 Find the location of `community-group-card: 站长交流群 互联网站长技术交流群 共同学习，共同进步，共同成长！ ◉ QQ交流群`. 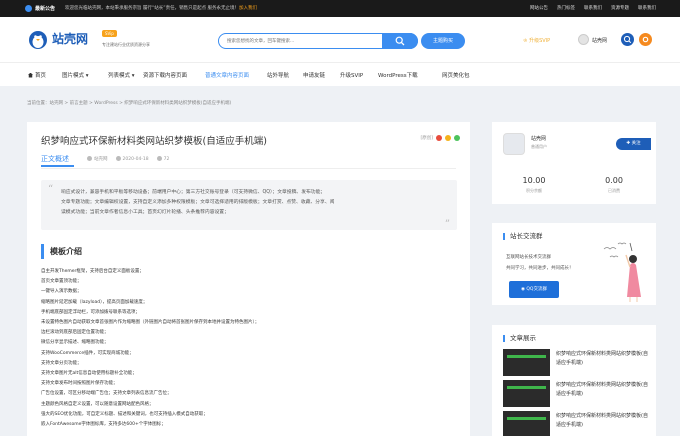

community-group-card: 站长交流群 互联网站长技术交流群 共同学习，共同进步，共同成长！ ◉ QQ交流群 is located at coordinates (574, 264).